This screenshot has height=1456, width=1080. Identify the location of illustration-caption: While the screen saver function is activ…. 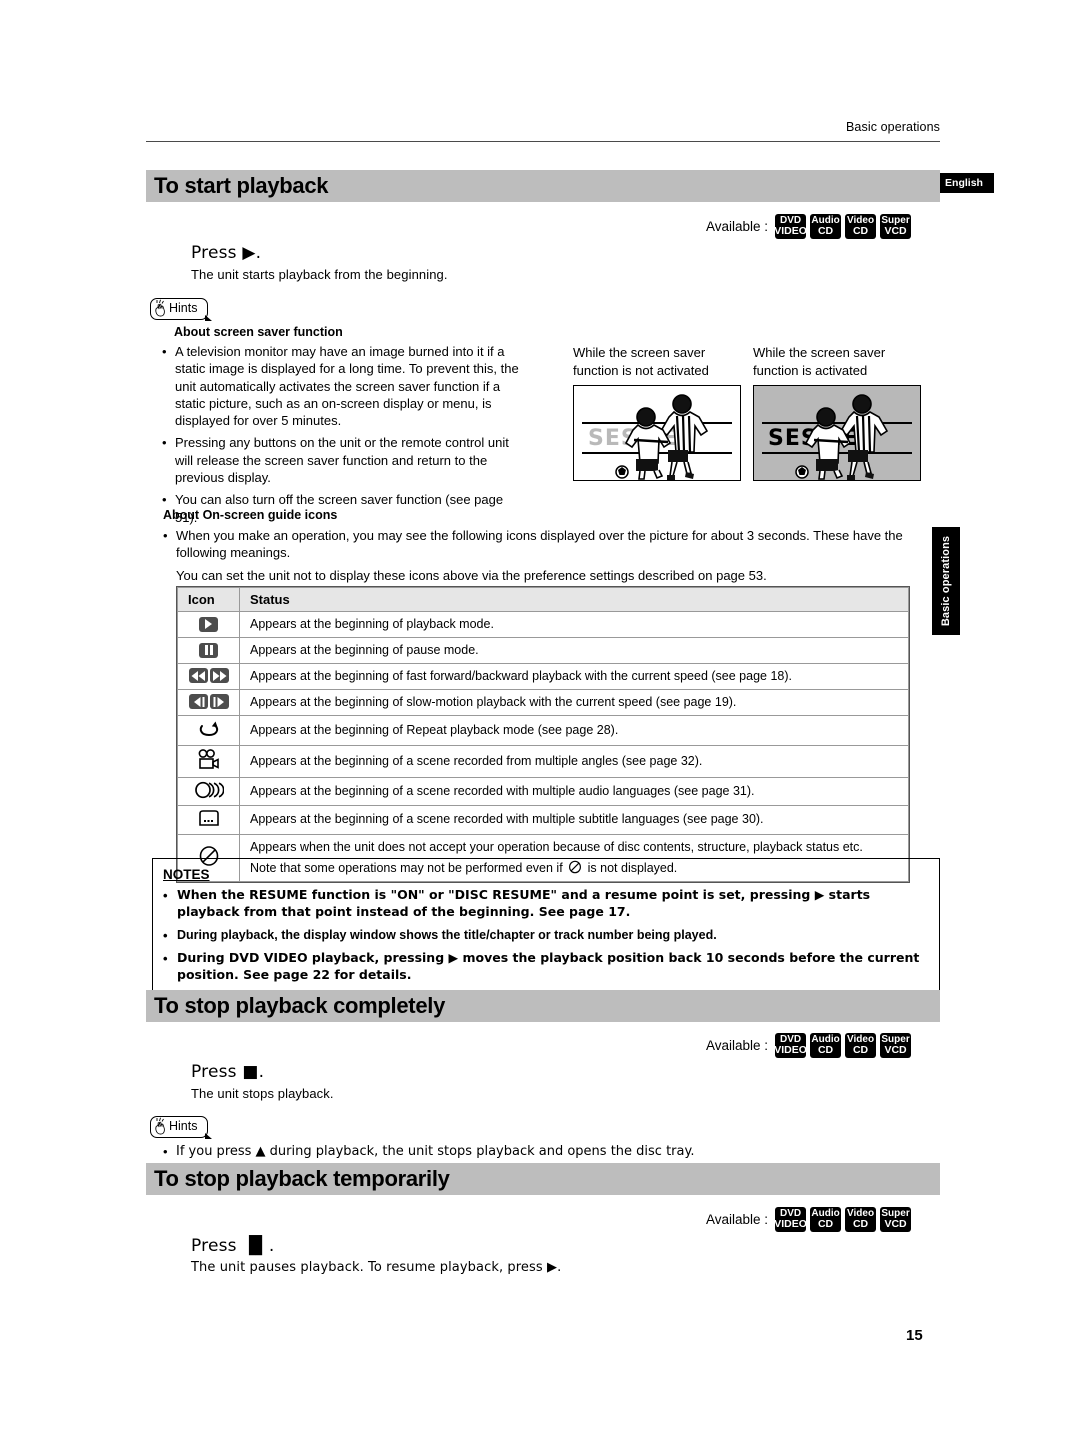
(819, 361).